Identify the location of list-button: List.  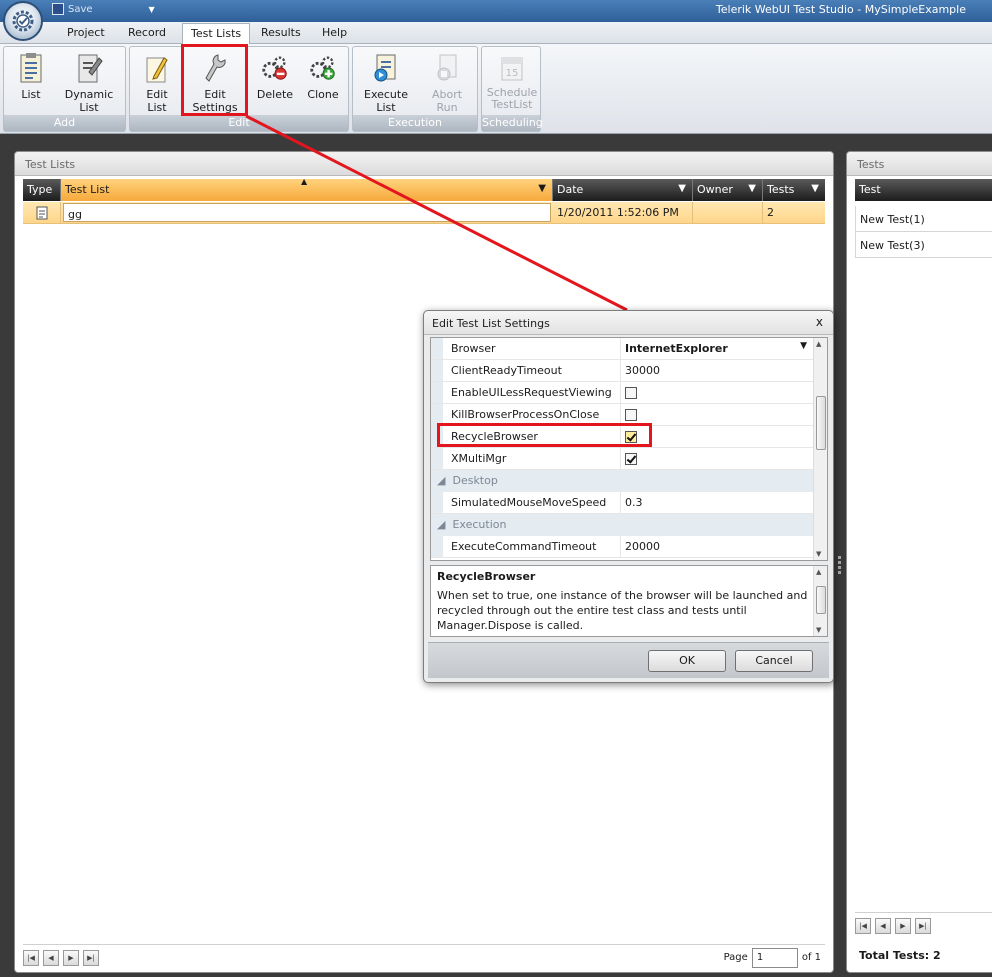
(31, 76).